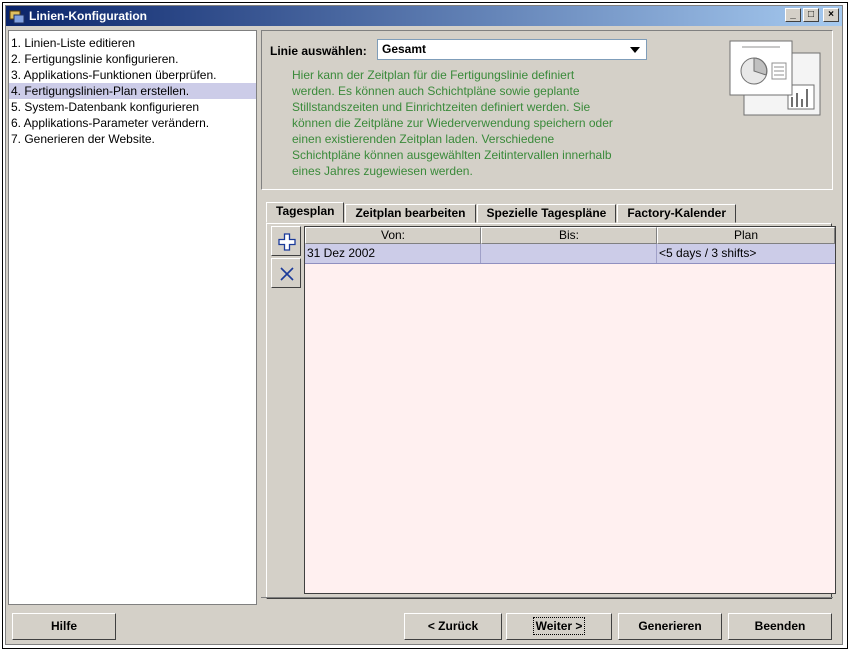  I want to click on exit-button: Beenden, so click(780, 626).